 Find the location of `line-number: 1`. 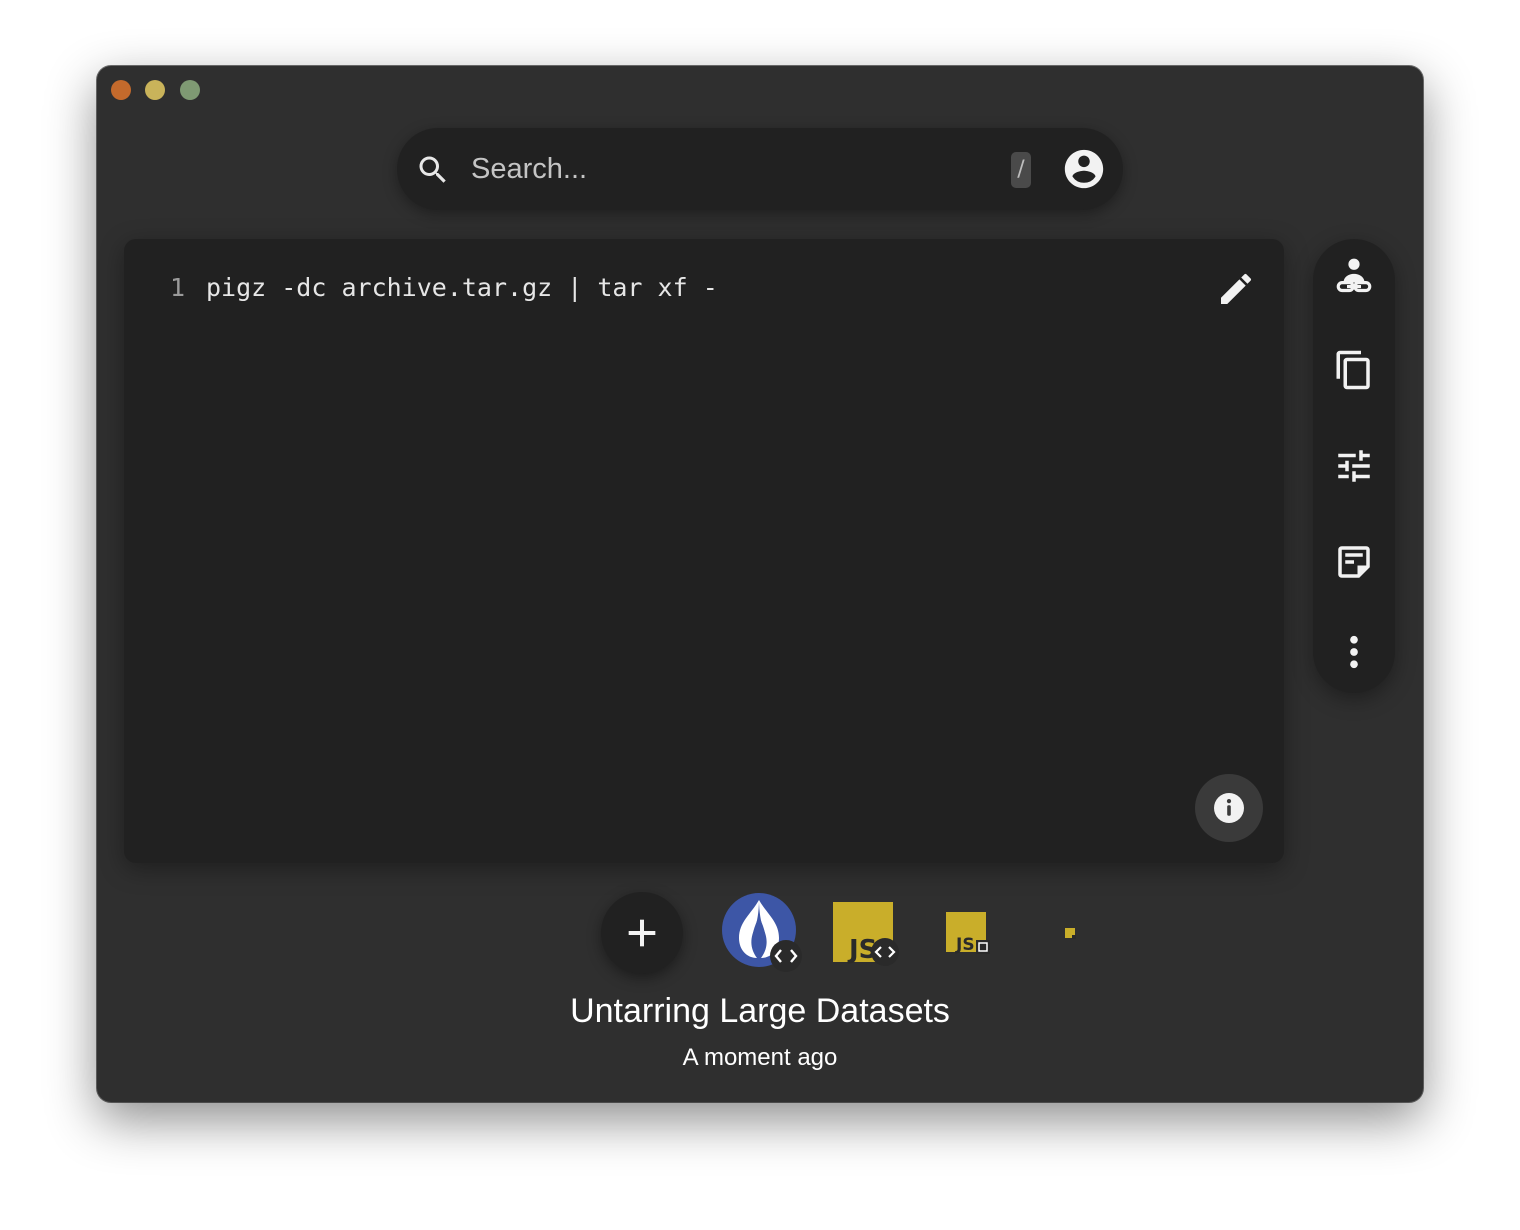

line-number: 1 is located at coordinates (178, 287).